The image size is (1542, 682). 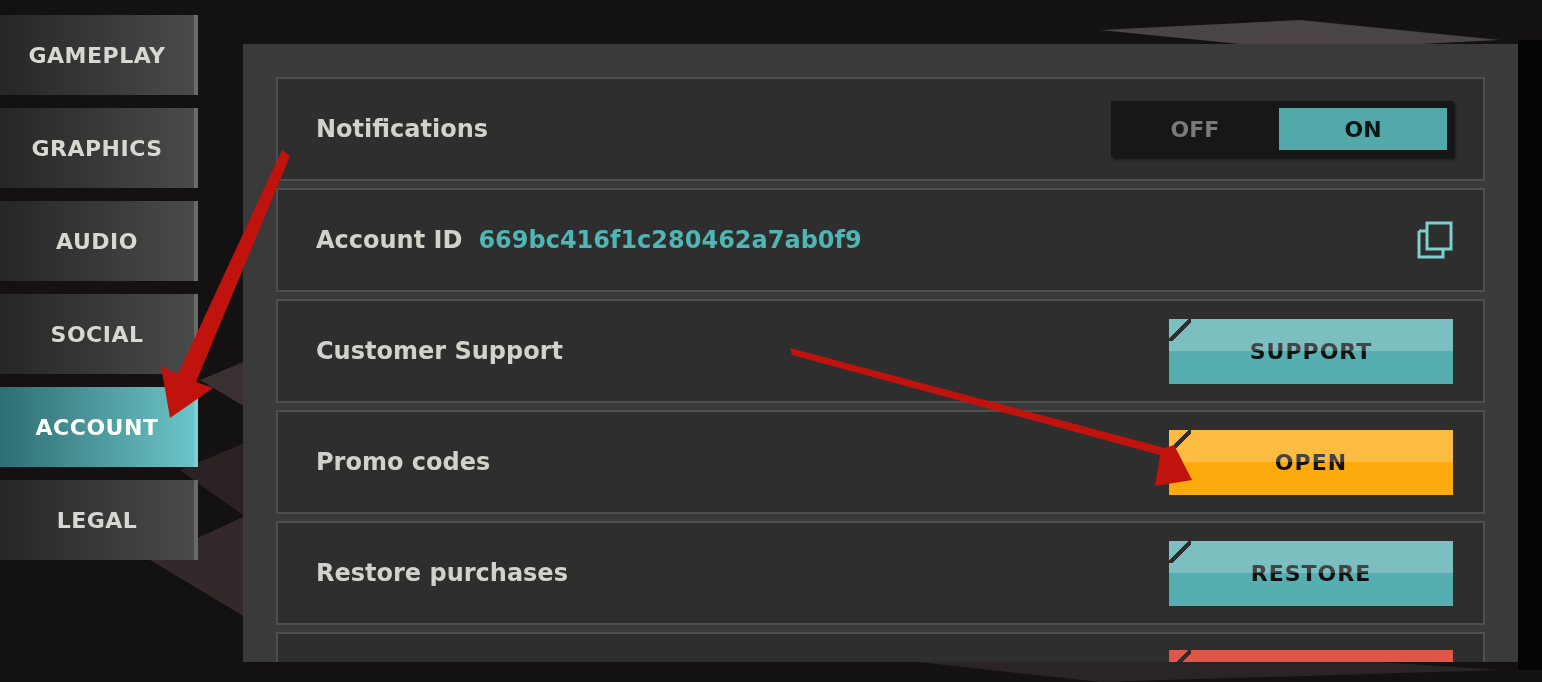 What do you see at coordinates (402, 129) in the screenshot?
I see `setting-label: Notifications` at bounding box center [402, 129].